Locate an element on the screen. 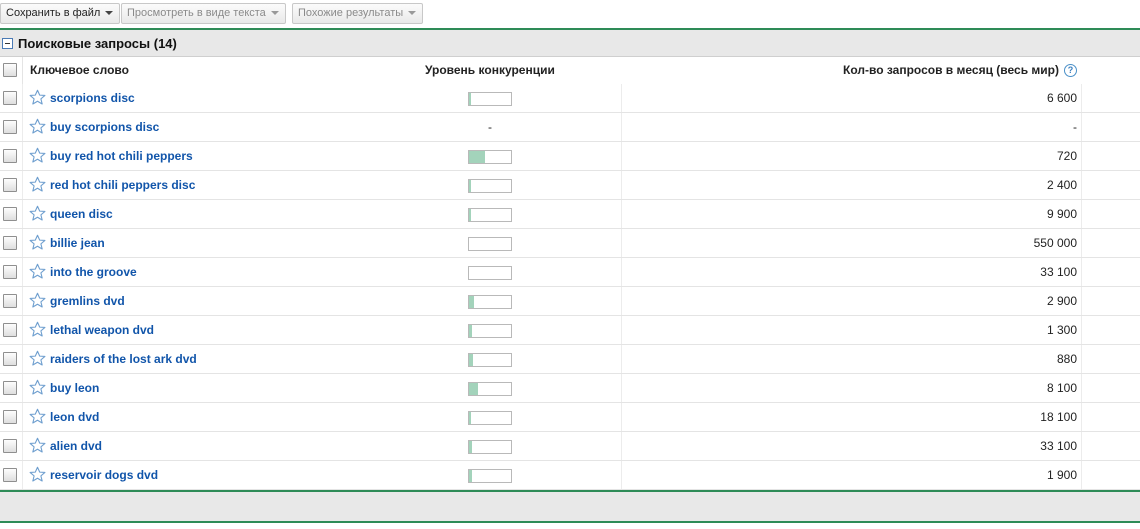 This screenshot has height=529, width=1140. similar-results-button: Похожие результаты is located at coordinates (358, 13).